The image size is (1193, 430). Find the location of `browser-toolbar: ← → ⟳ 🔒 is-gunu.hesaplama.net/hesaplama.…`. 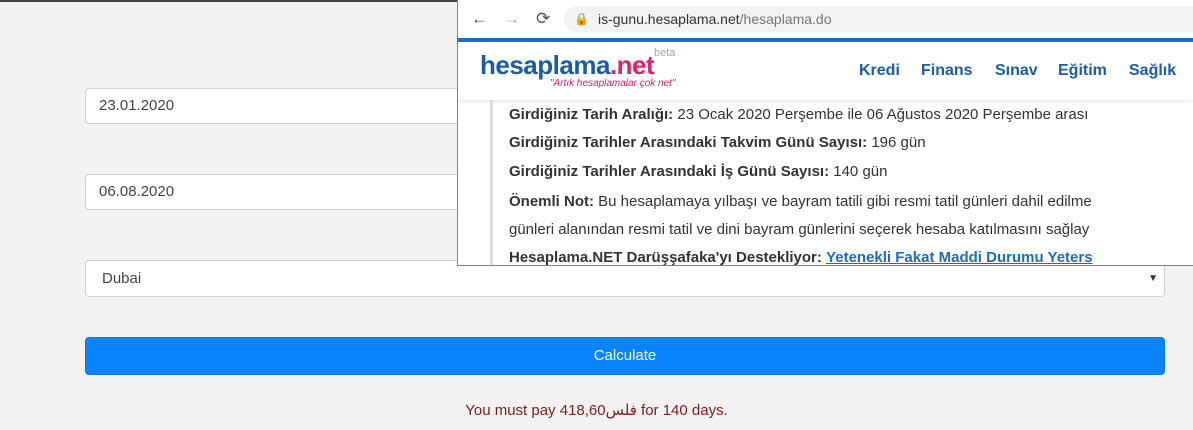

browser-toolbar: ← → ⟳ 🔒 is-gunu.hesaplama.net/hesaplama.… is located at coordinates (825, 19).